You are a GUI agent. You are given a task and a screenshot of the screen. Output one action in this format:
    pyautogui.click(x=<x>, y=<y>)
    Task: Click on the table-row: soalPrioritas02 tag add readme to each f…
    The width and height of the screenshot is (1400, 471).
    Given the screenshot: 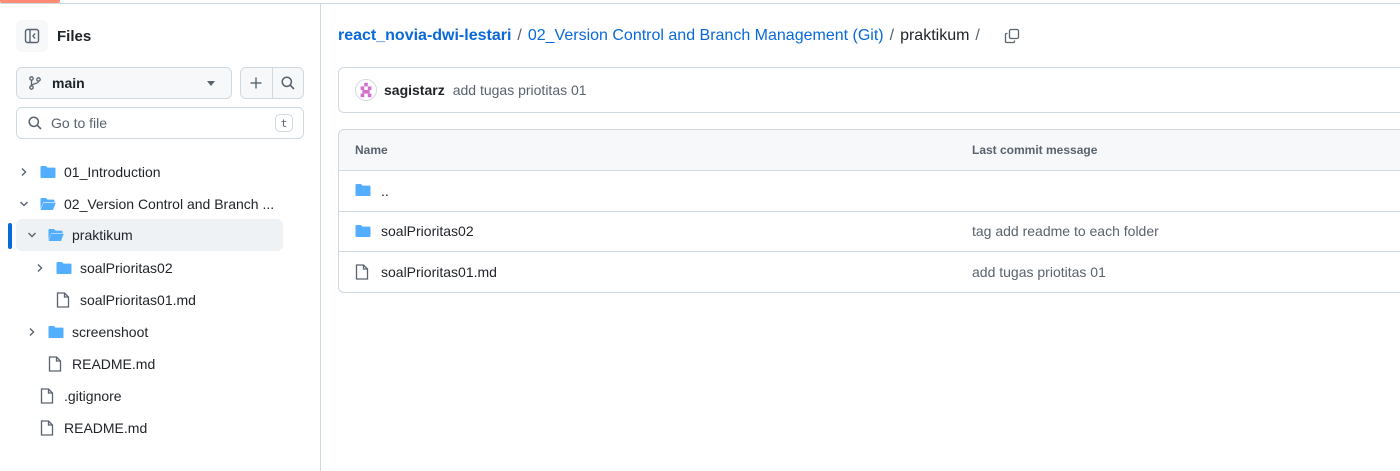 What is the action you would take?
    pyautogui.click(x=869, y=232)
    